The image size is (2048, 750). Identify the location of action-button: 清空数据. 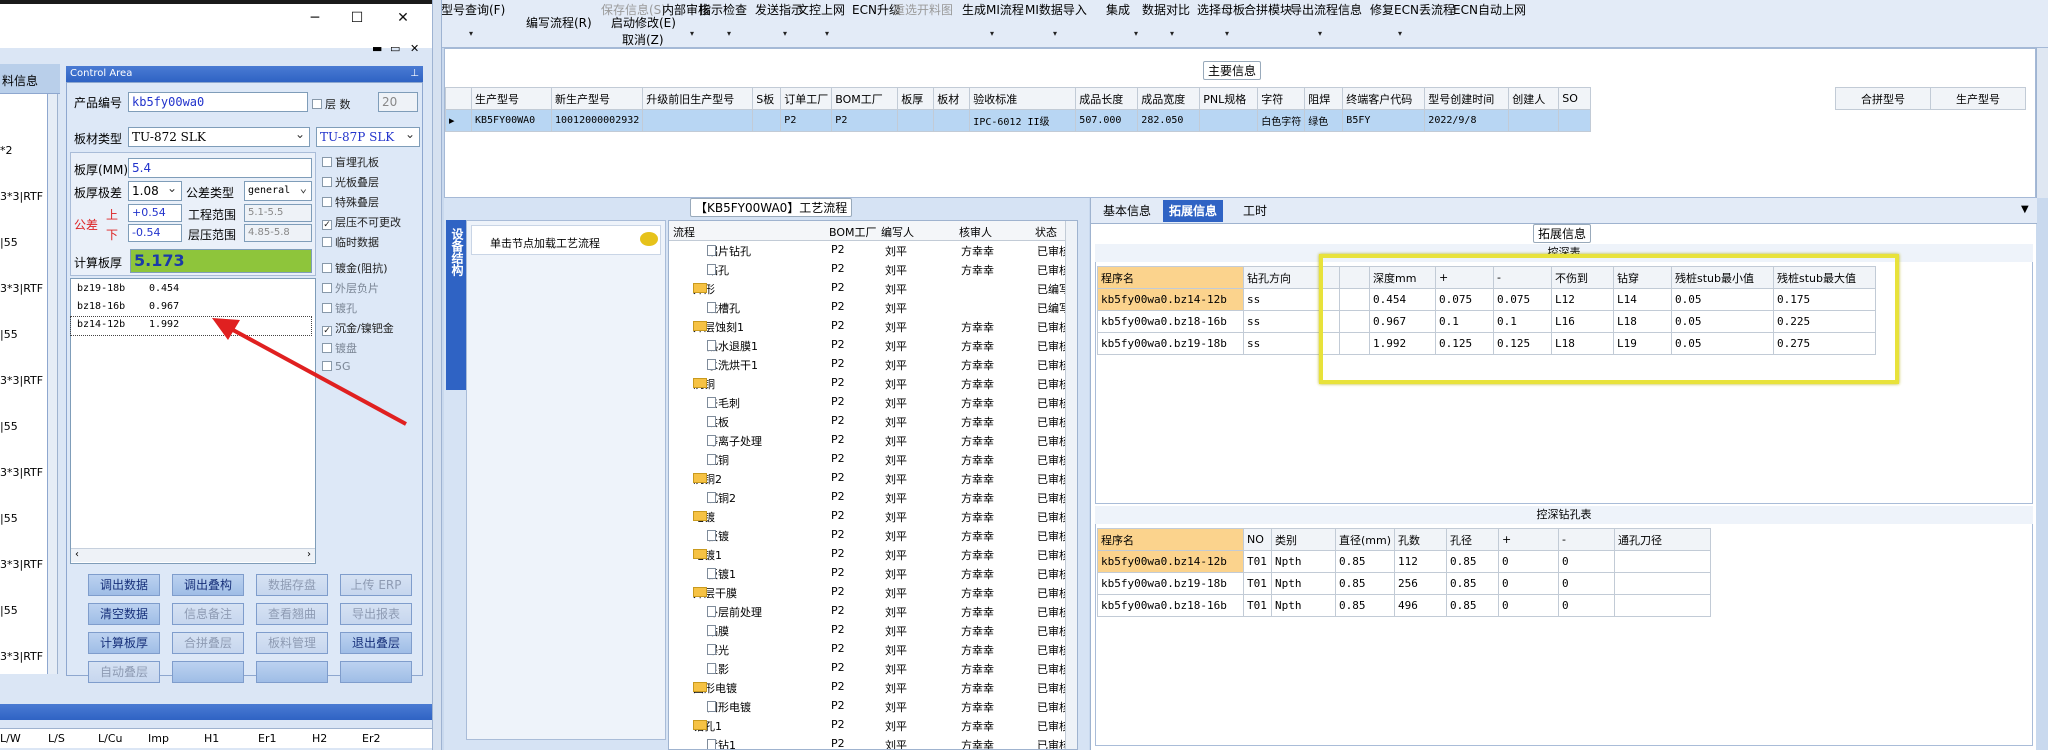
(124, 614).